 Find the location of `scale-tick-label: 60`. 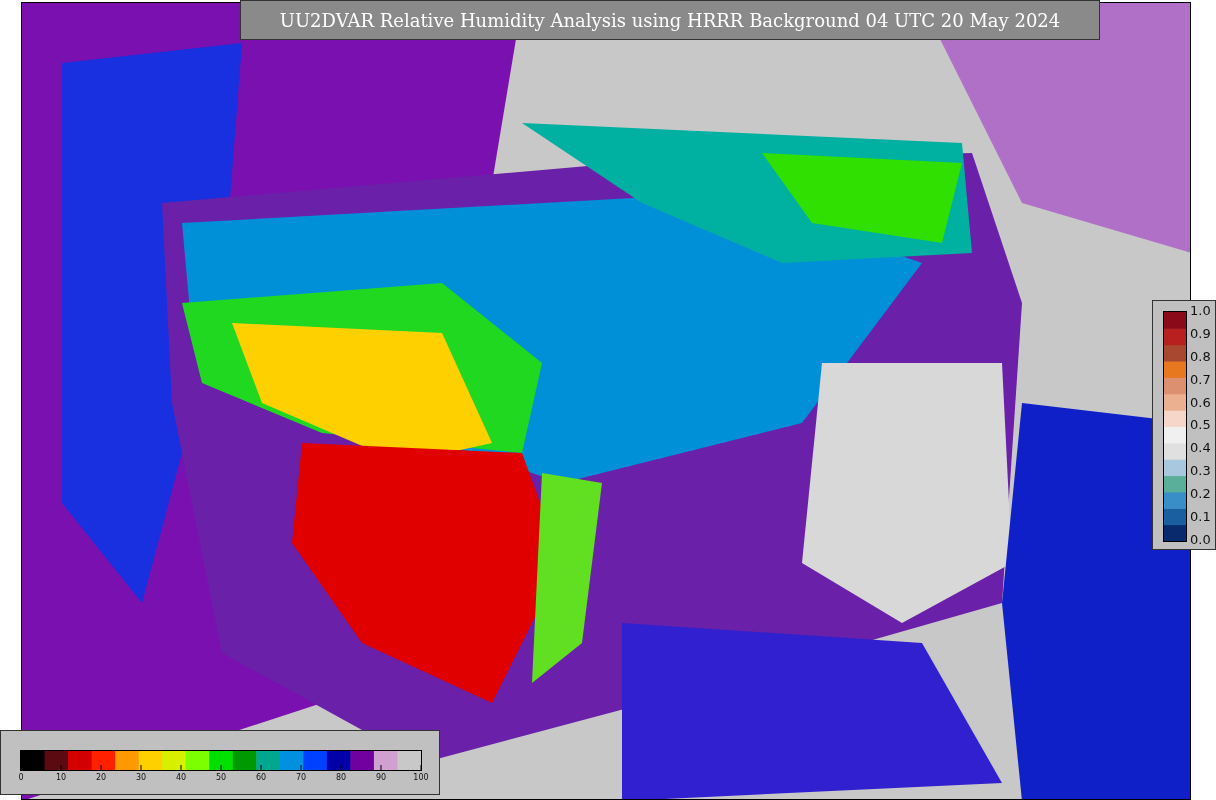

scale-tick-label: 60 is located at coordinates (261, 777).